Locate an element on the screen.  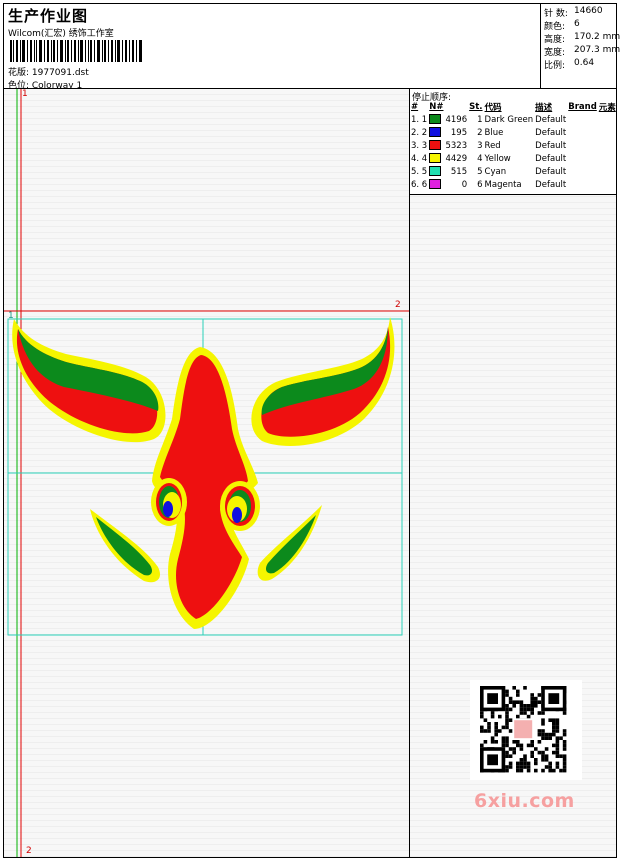
col-needle: N# is located at coordinates (436, 107).